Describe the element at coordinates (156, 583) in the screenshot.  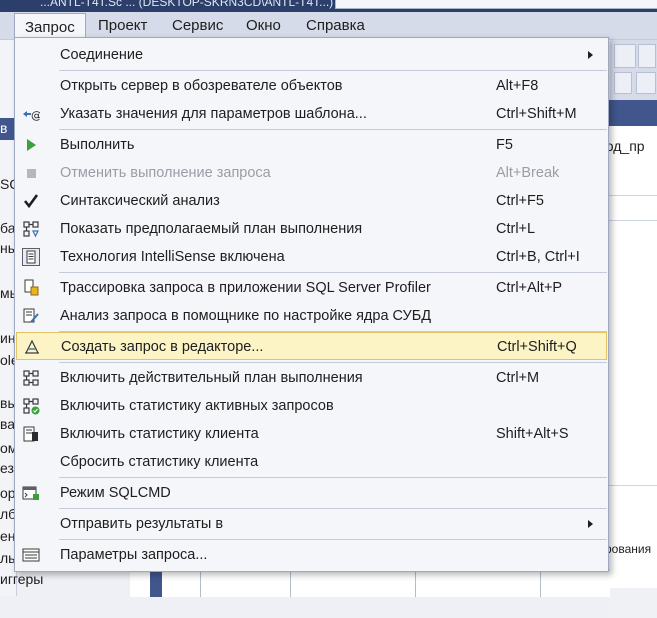
I see `scrollbar` at that location.